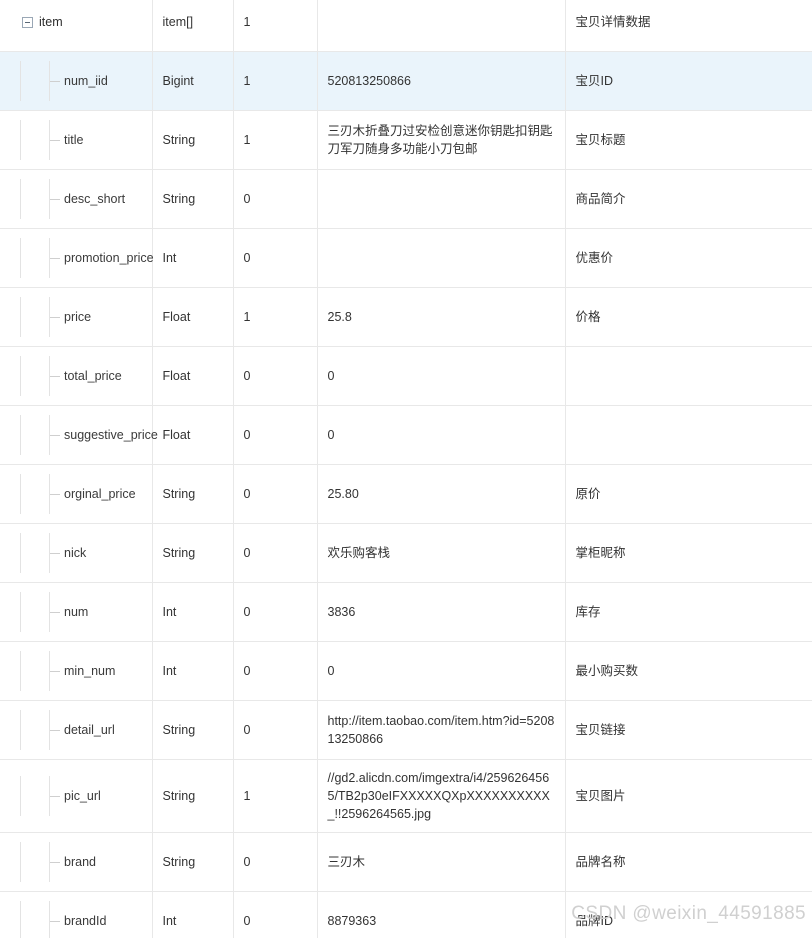  Describe the element at coordinates (82, 796) in the screenshot. I see `field-name-label: pic_url` at that location.